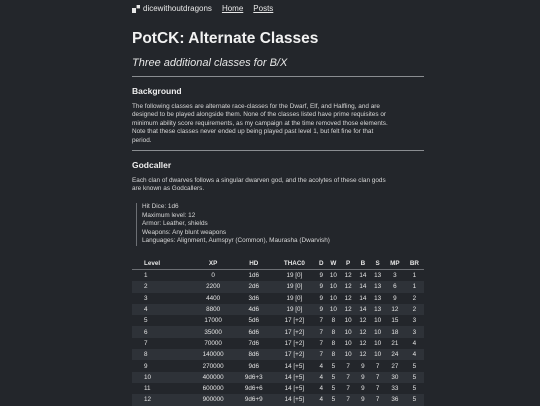 The image size is (540, 406). Describe the element at coordinates (225, 38) in the screenshot. I see `page-title: PotCK: Alternate Classes` at that location.